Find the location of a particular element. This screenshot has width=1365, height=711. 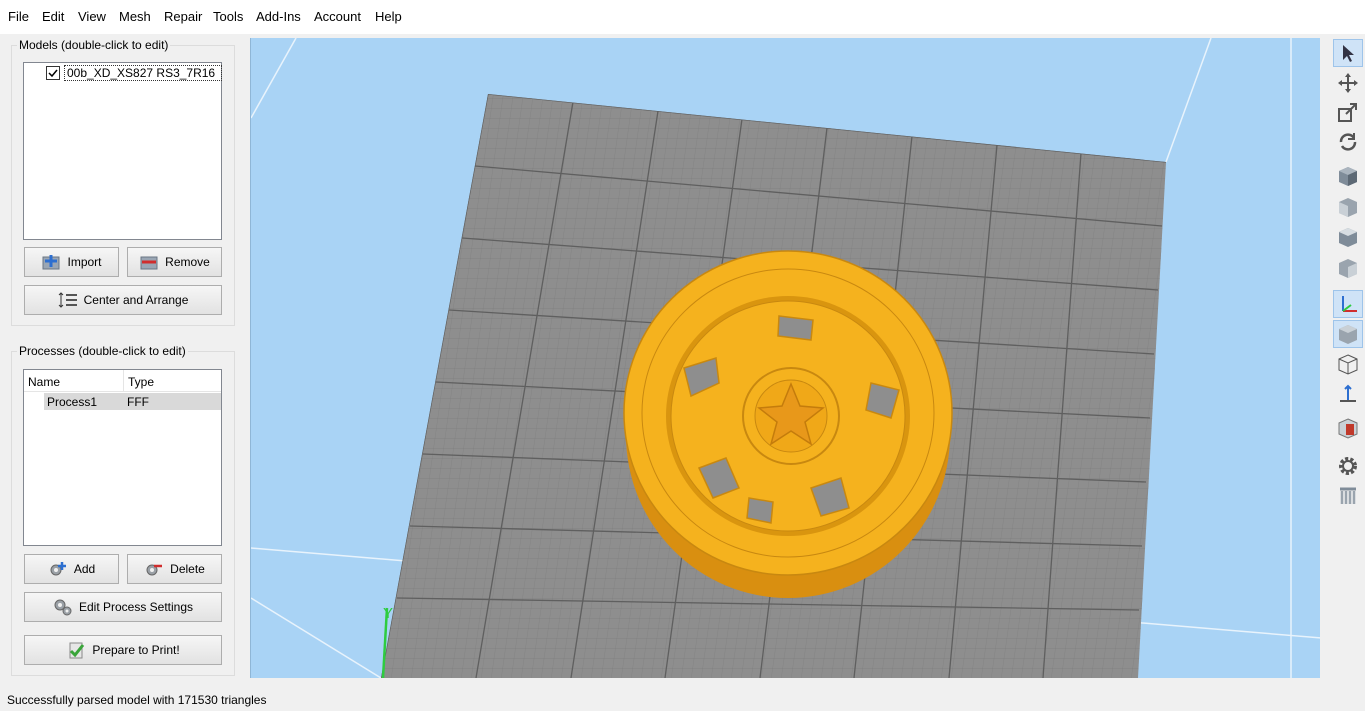

menu-add-ins: Add-Ins is located at coordinates (278, 16).